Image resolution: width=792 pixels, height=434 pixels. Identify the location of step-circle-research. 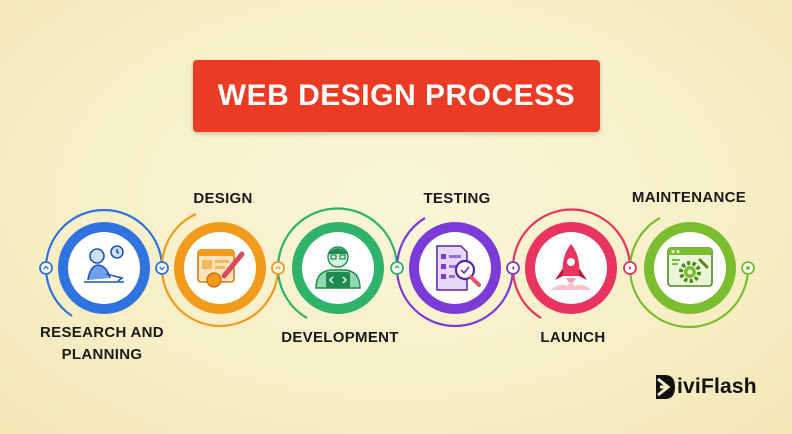
(104, 268).